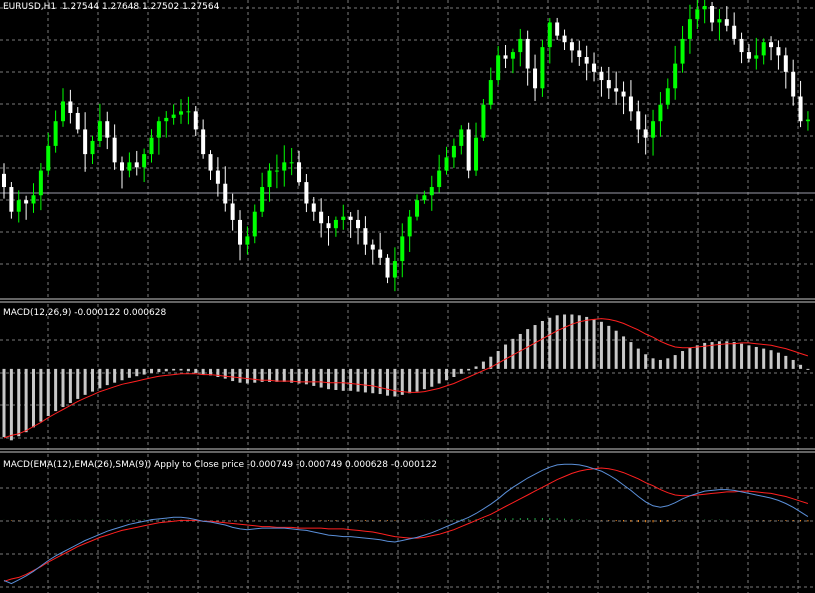 This screenshot has height=593, width=815. I want to click on candle, so click(468, 150).